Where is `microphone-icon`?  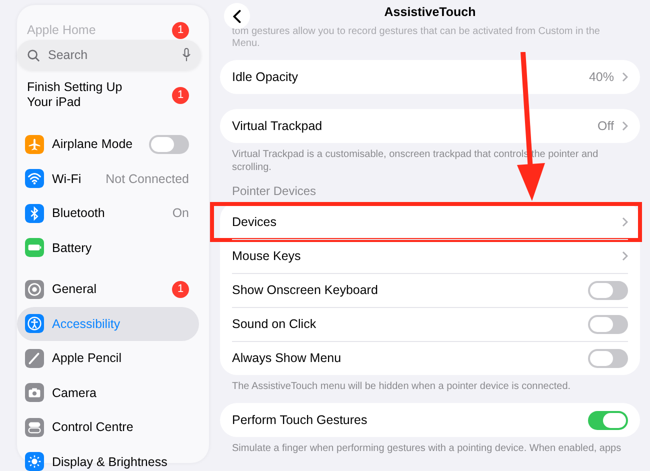
microphone-icon is located at coordinates (186, 55).